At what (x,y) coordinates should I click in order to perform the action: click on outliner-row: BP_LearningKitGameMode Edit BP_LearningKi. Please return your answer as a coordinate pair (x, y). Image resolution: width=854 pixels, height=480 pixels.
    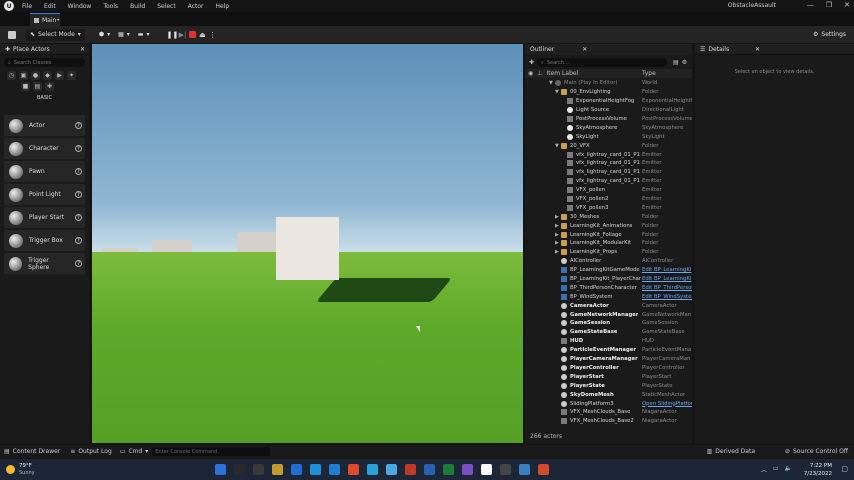
    Looking at the image, I should click on (608, 270).